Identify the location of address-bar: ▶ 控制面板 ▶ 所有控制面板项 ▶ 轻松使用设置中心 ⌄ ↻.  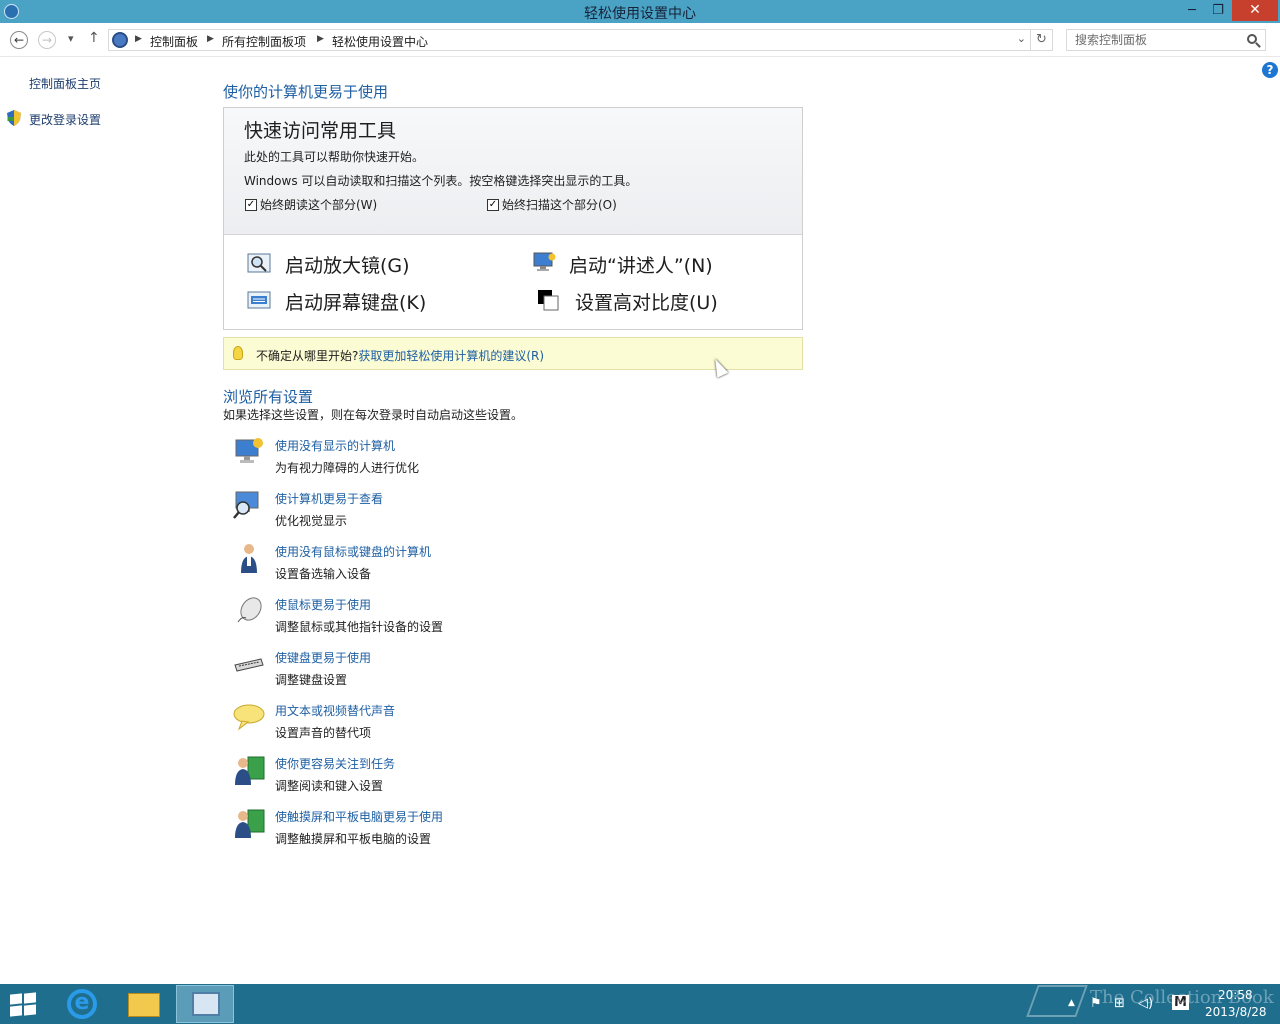
(580, 40).